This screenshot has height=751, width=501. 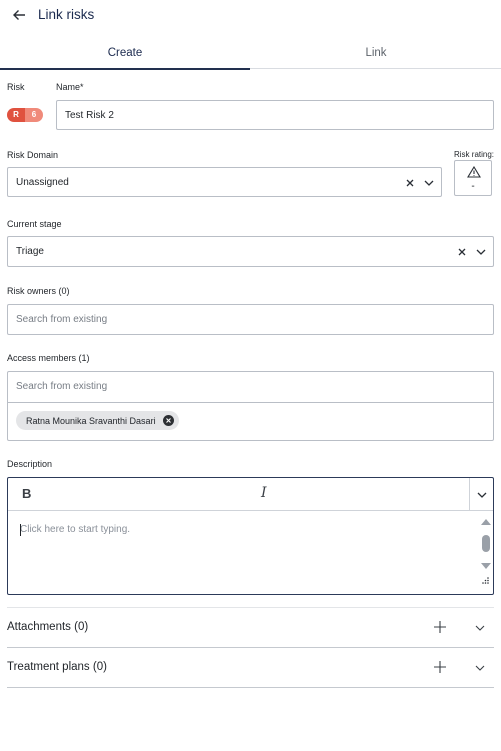 What do you see at coordinates (48, 358) in the screenshot?
I see `access-members-label: Access members (1)` at bounding box center [48, 358].